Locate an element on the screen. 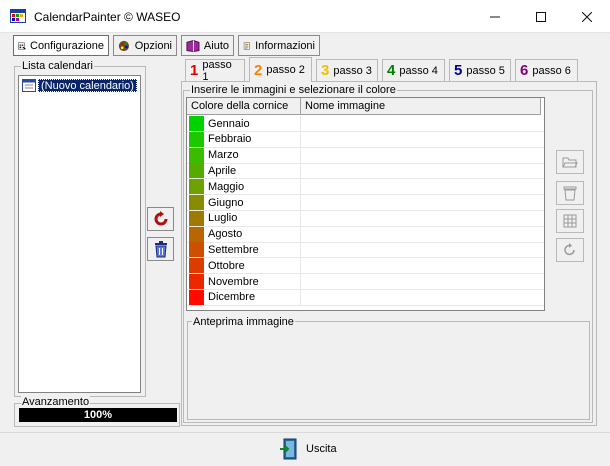  window-title: CalendarPainter © WASEO is located at coordinates (107, 17).